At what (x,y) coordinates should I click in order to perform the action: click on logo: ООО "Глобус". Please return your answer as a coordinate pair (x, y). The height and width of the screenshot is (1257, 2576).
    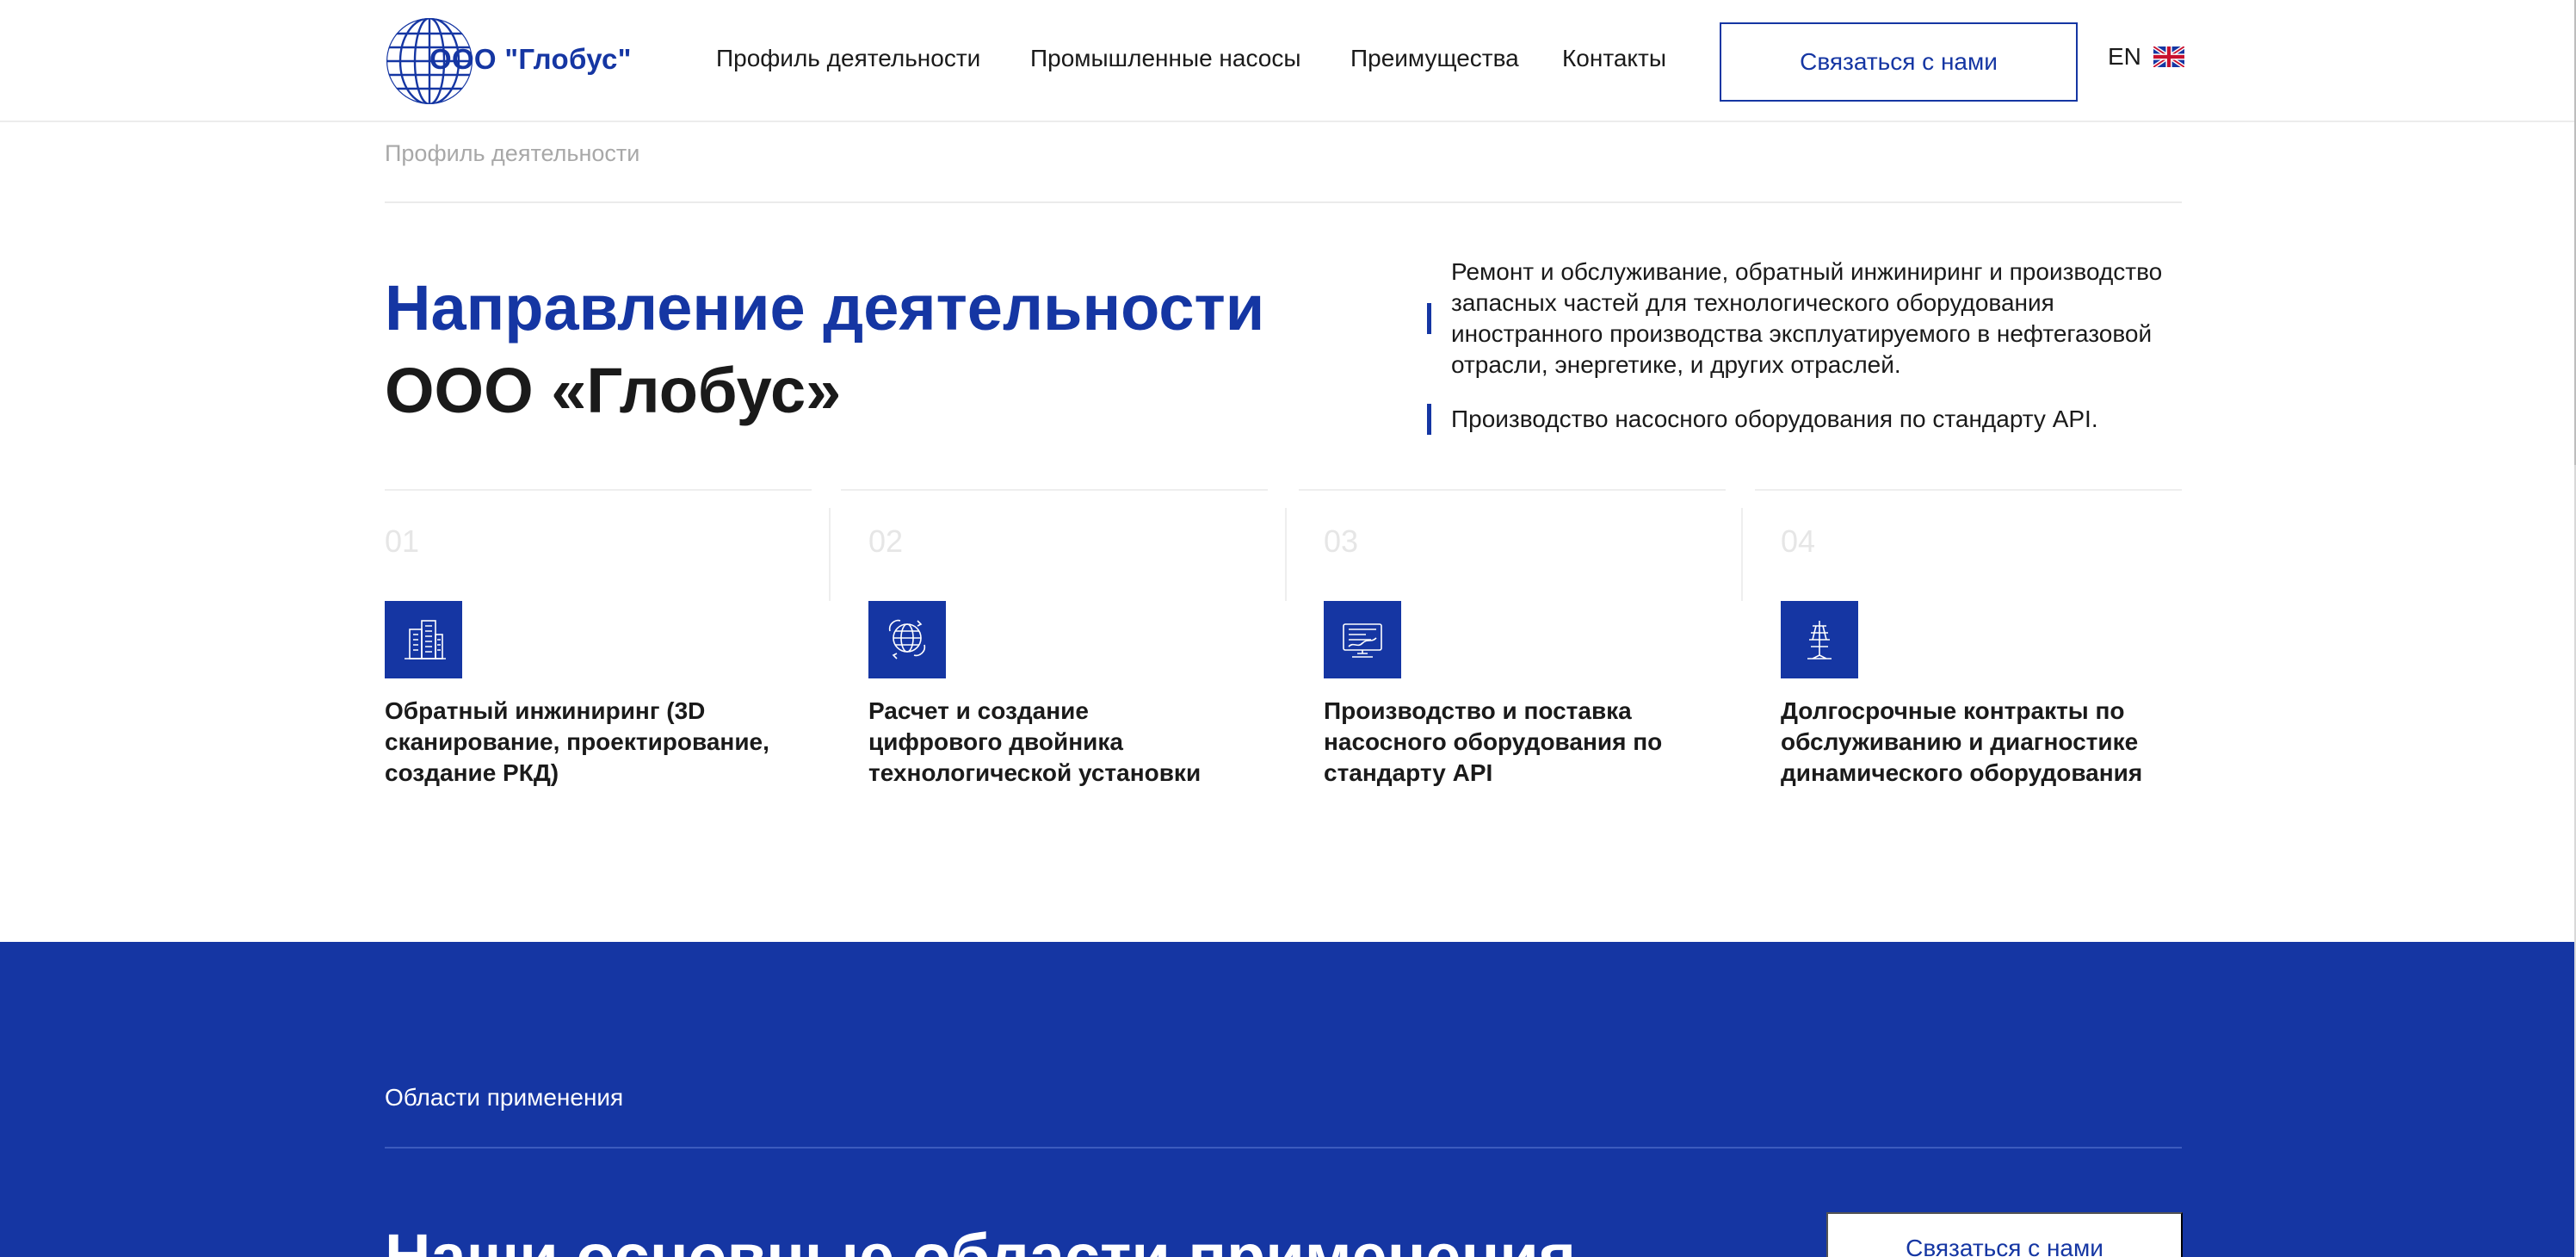
    Looking at the image, I should click on (508, 61).